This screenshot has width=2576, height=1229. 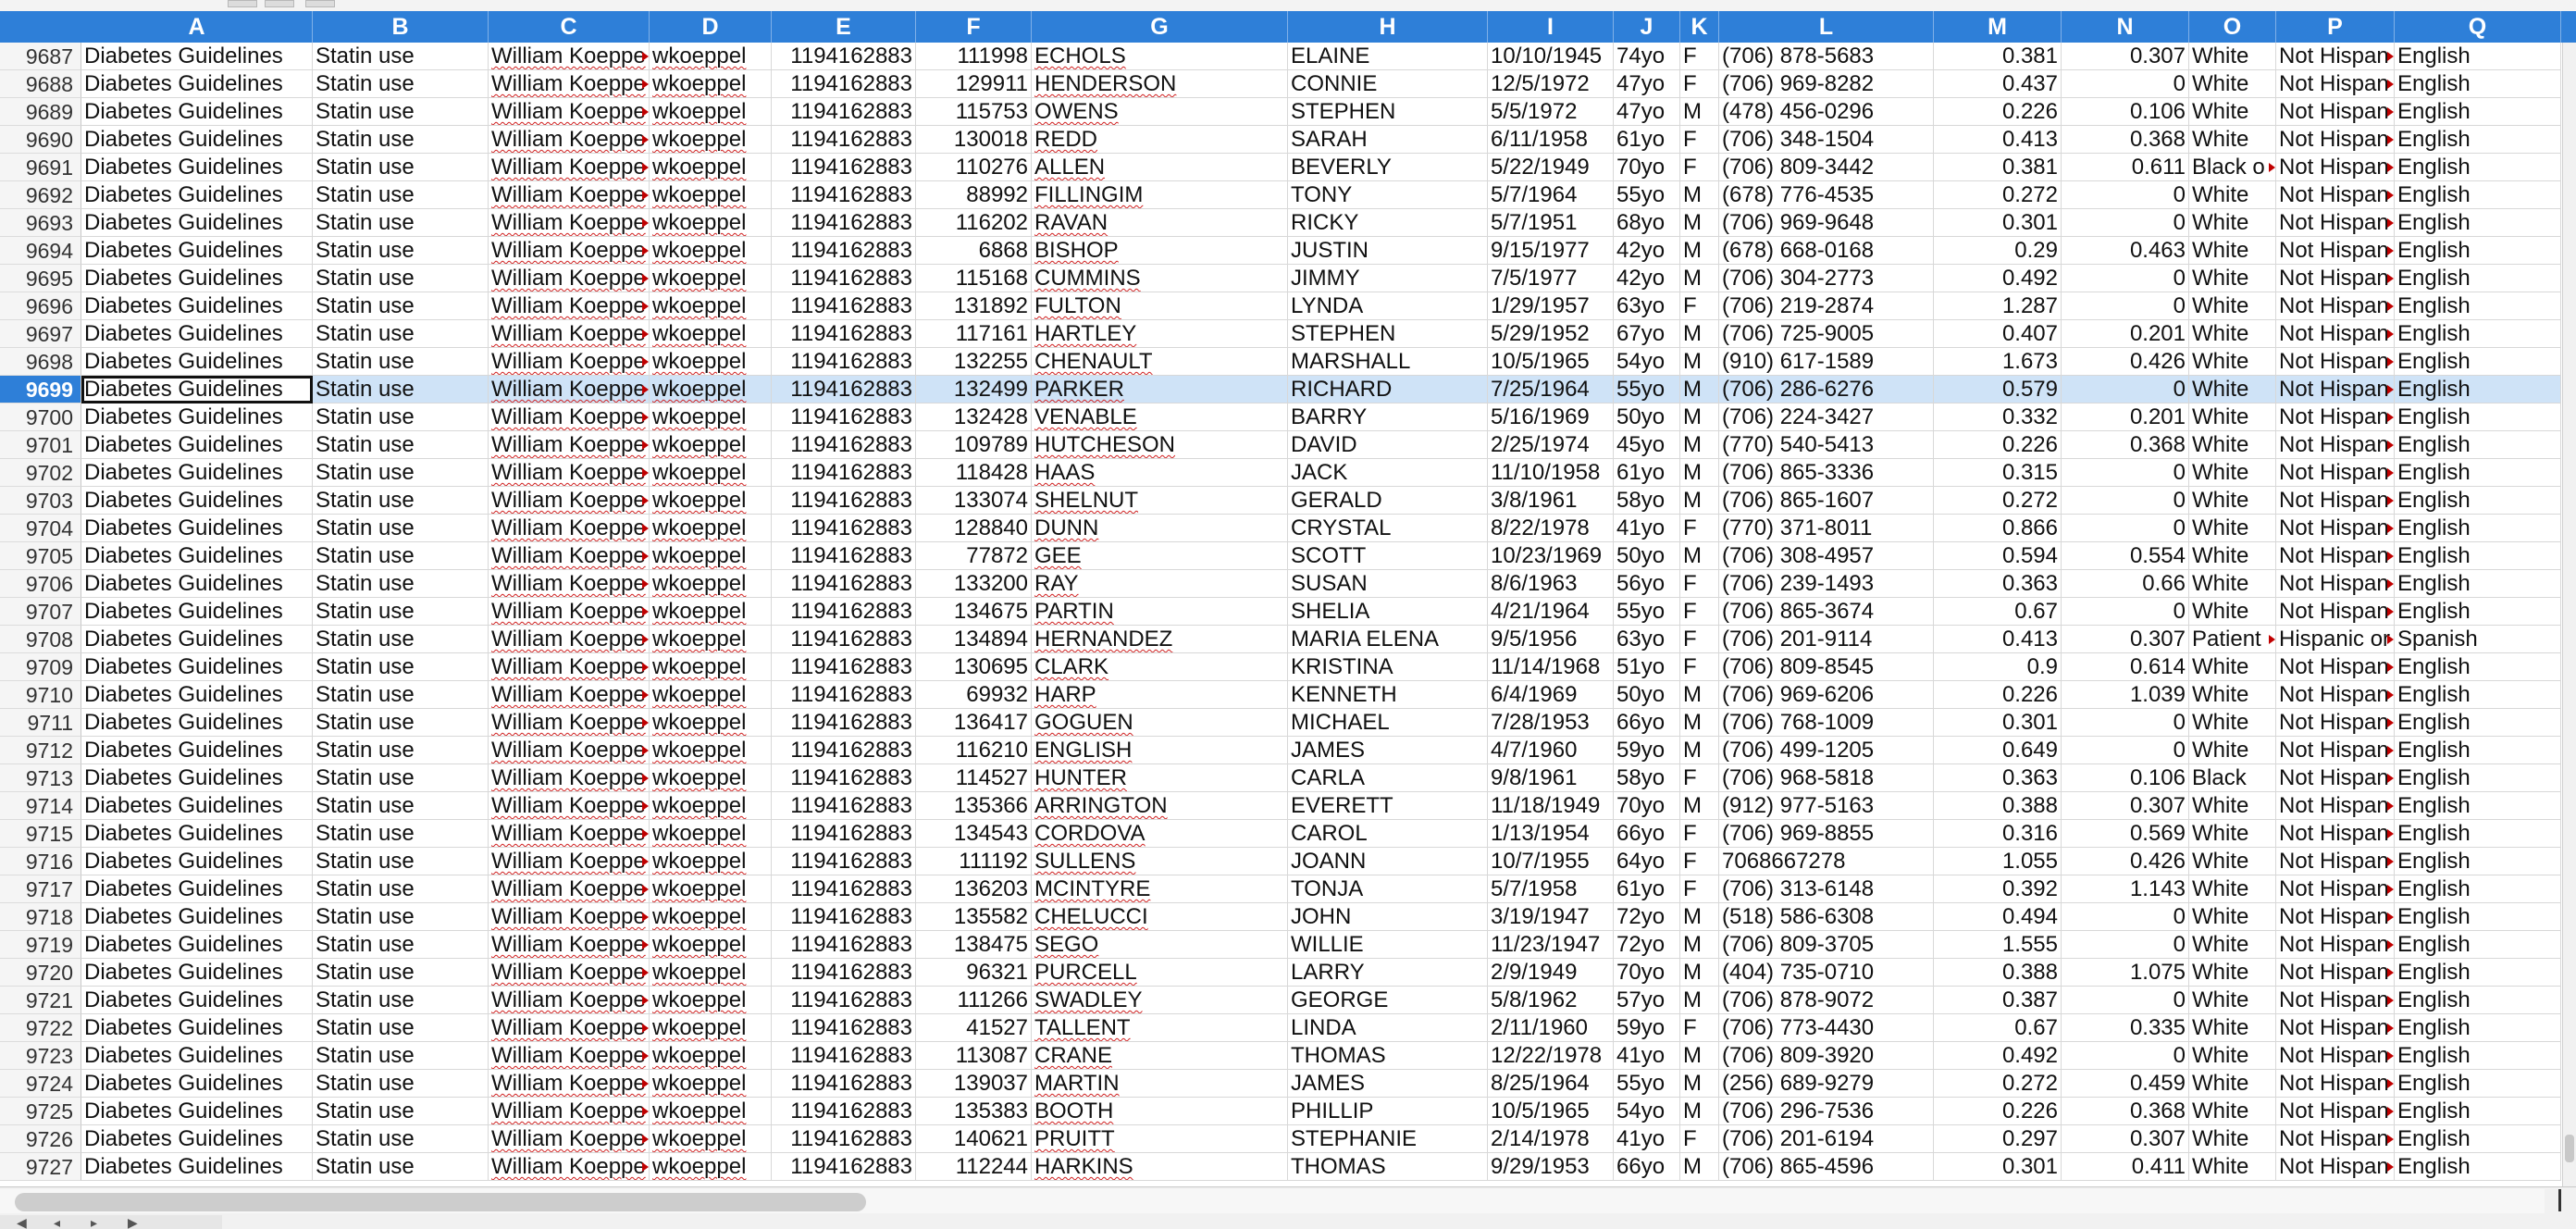 What do you see at coordinates (40, 1139) in the screenshot?
I see `row-number: 9726` at bounding box center [40, 1139].